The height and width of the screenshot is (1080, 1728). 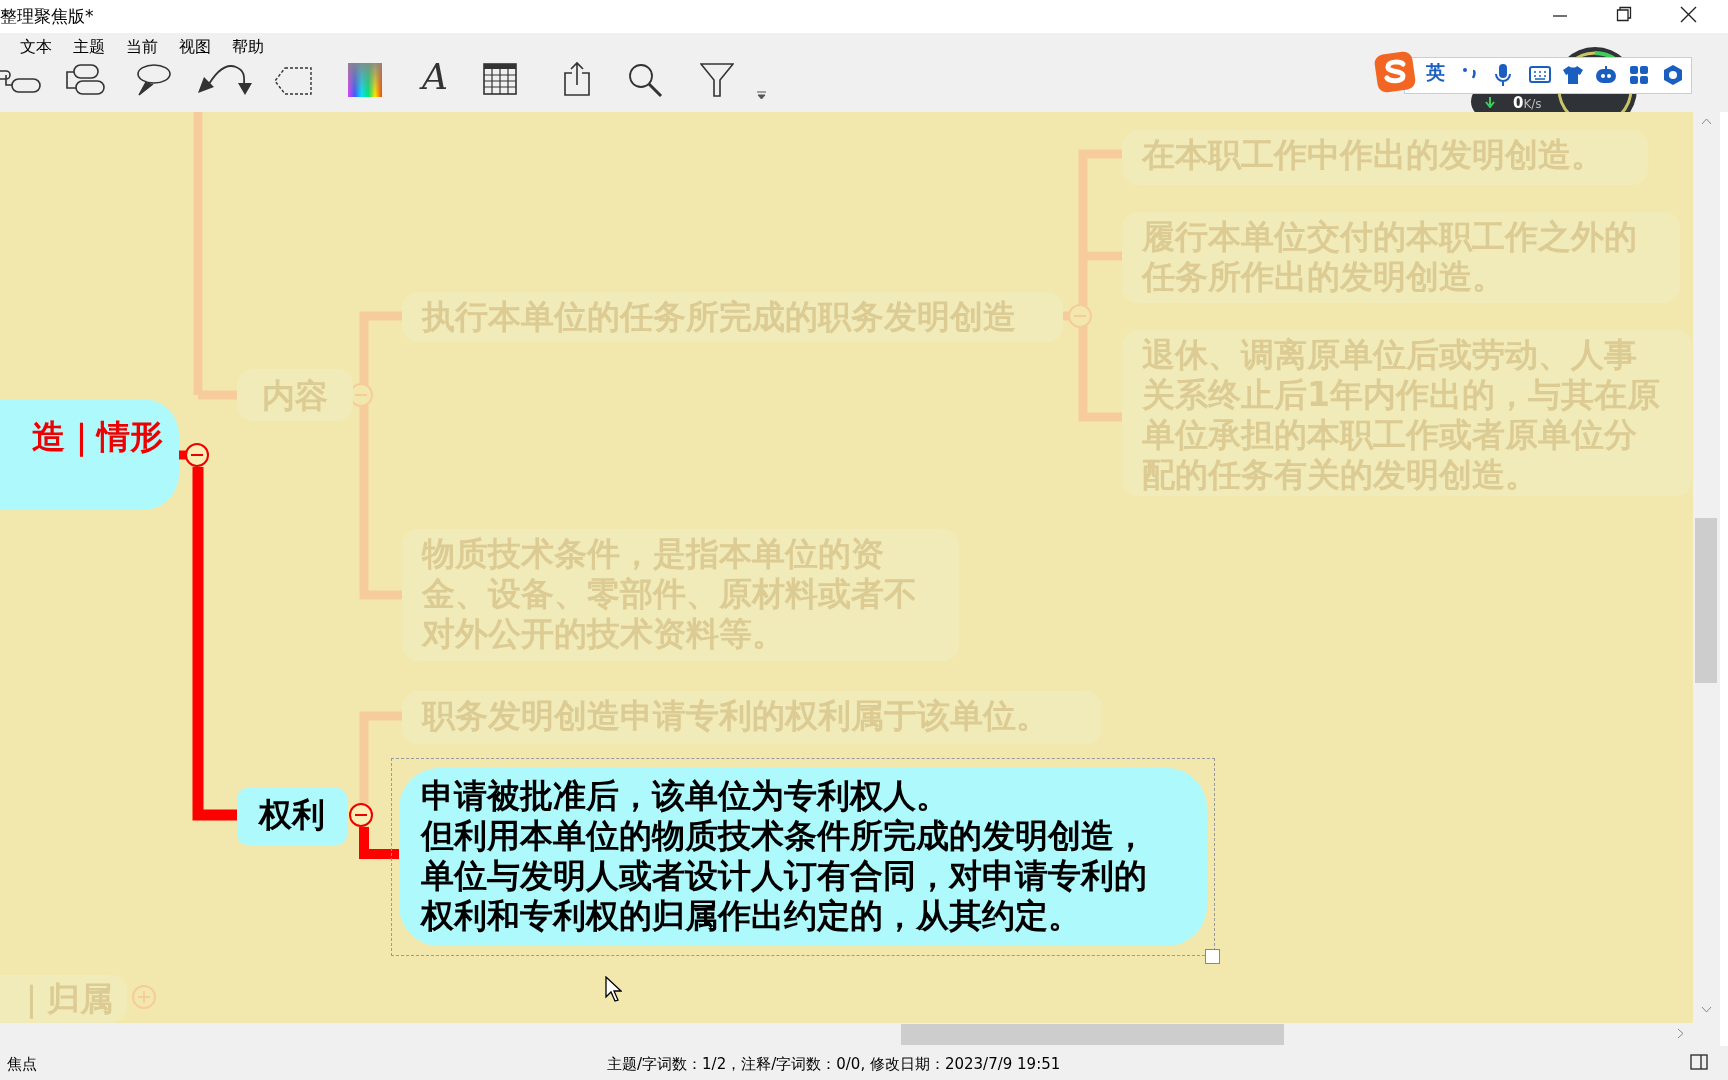 What do you see at coordinates (1680, 1033) in the screenshot?
I see `scroll-right-icon` at bounding box center [1680, 1033].